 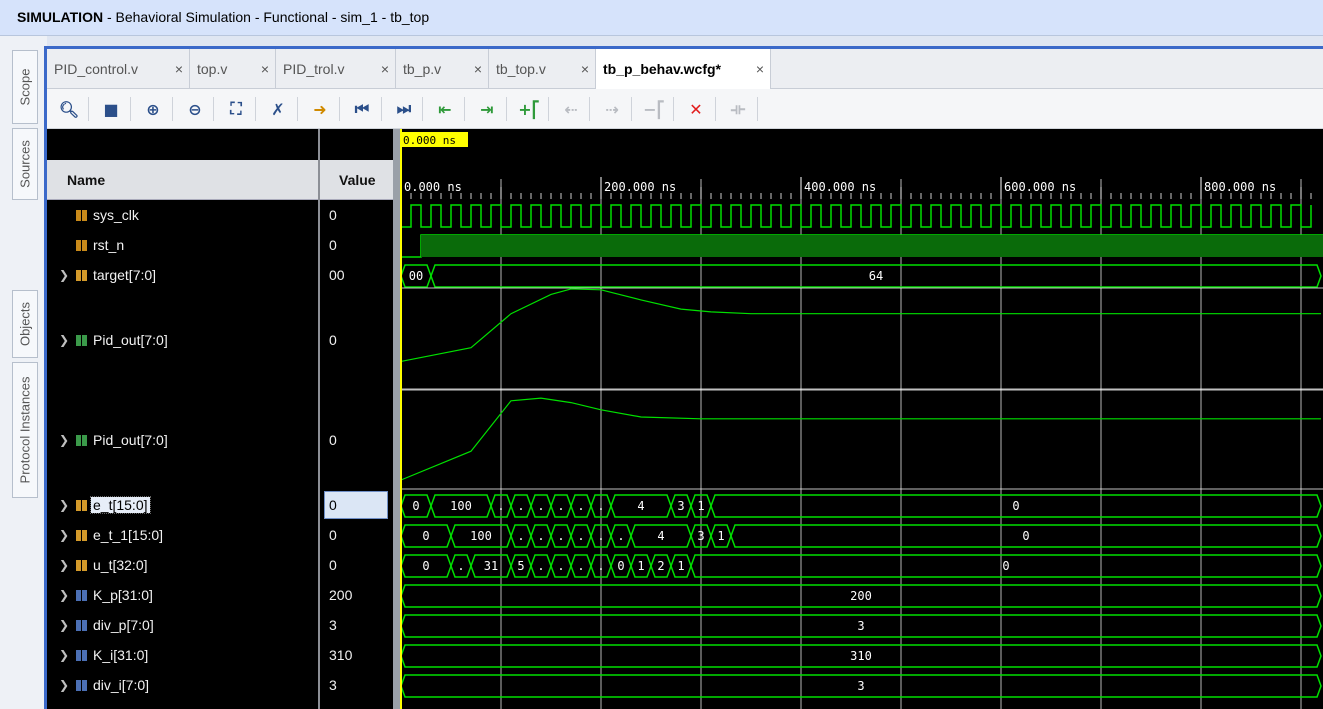 What do you see at coordinates (442, 69) in the screenshot?
I see `tab-tb-p-v: tb_p.v ×` at bounding box center [442, 69].